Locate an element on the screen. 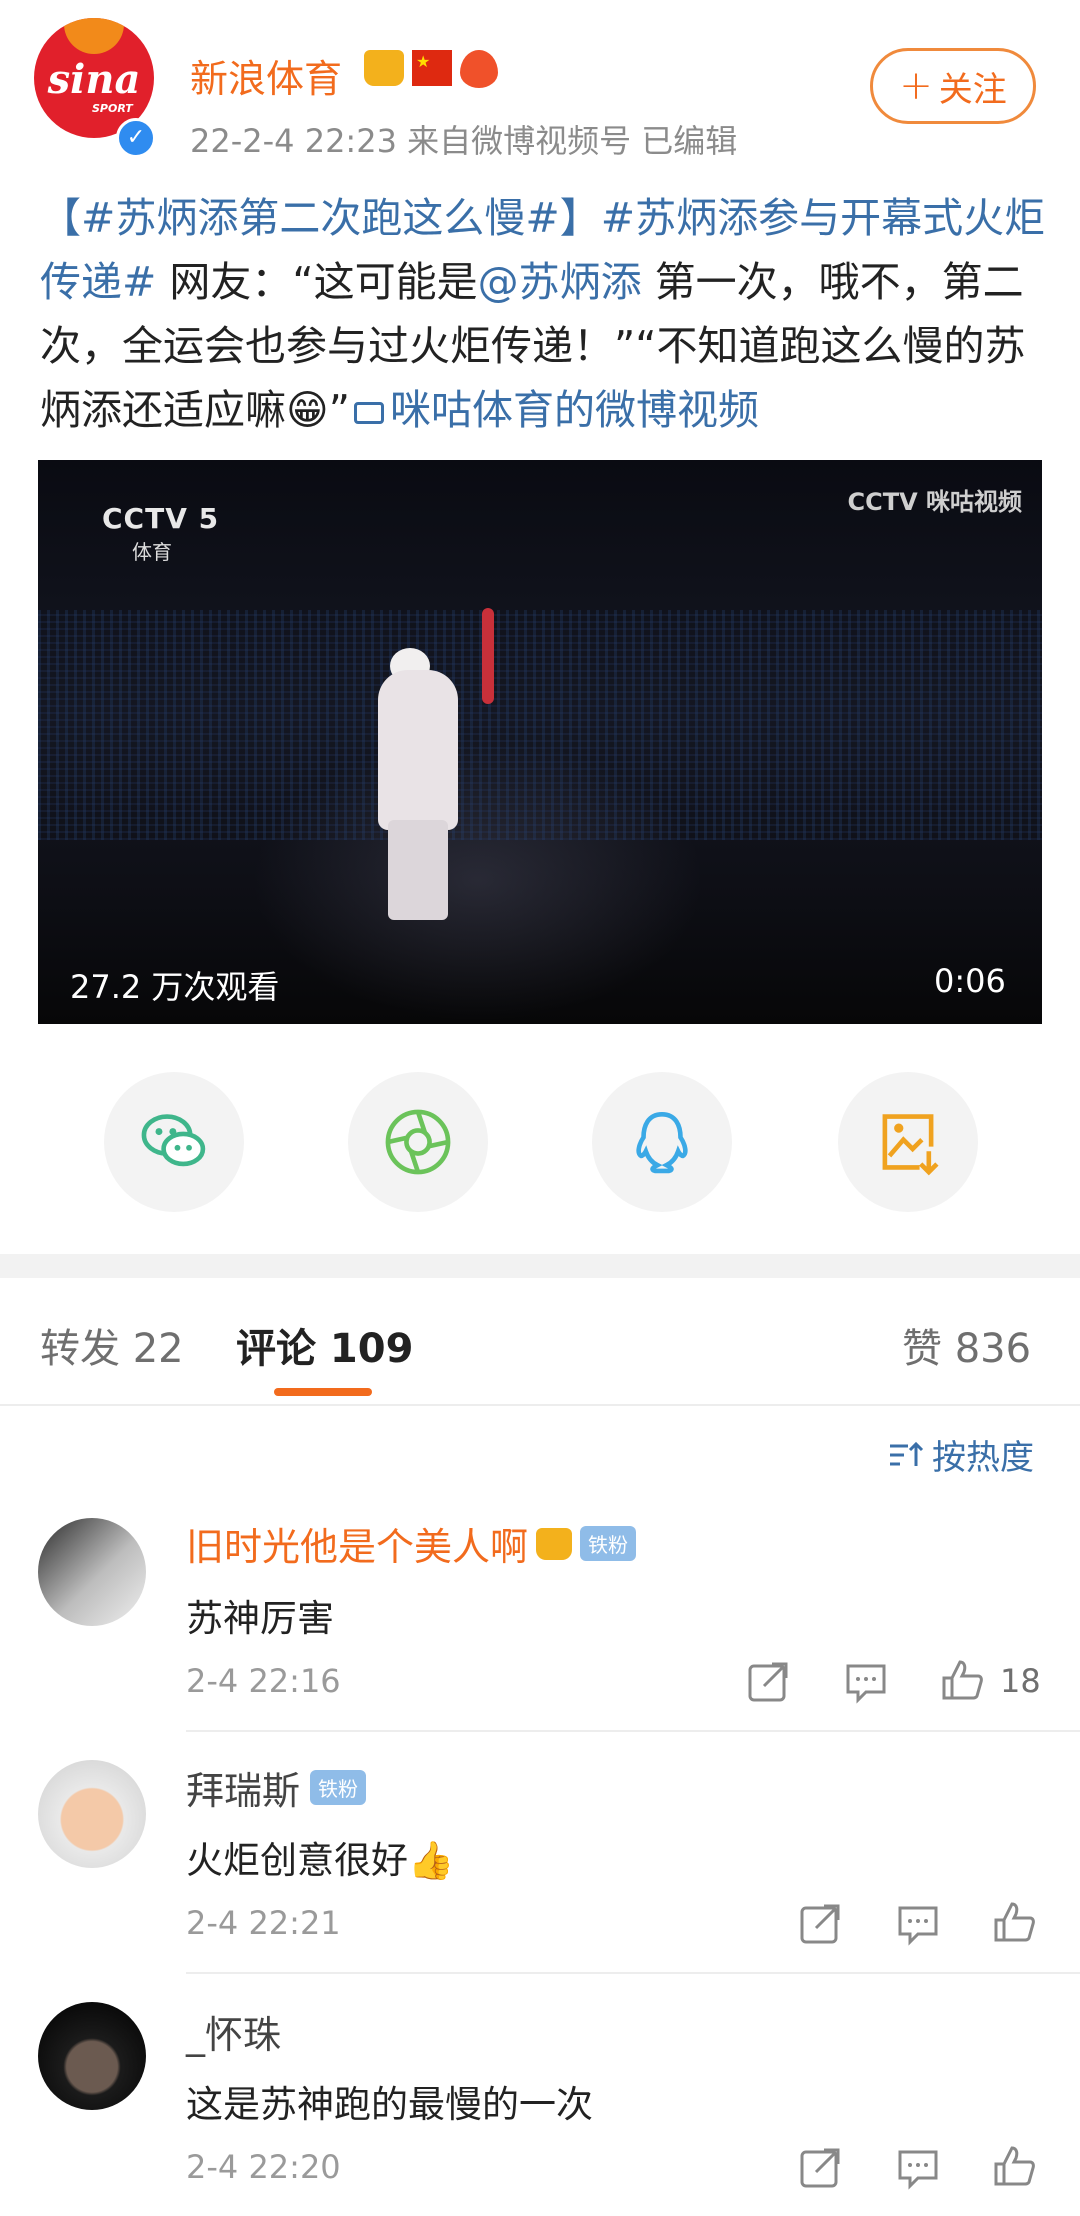  tab-like: 赞 836 is located at coordinates (966, 1345).